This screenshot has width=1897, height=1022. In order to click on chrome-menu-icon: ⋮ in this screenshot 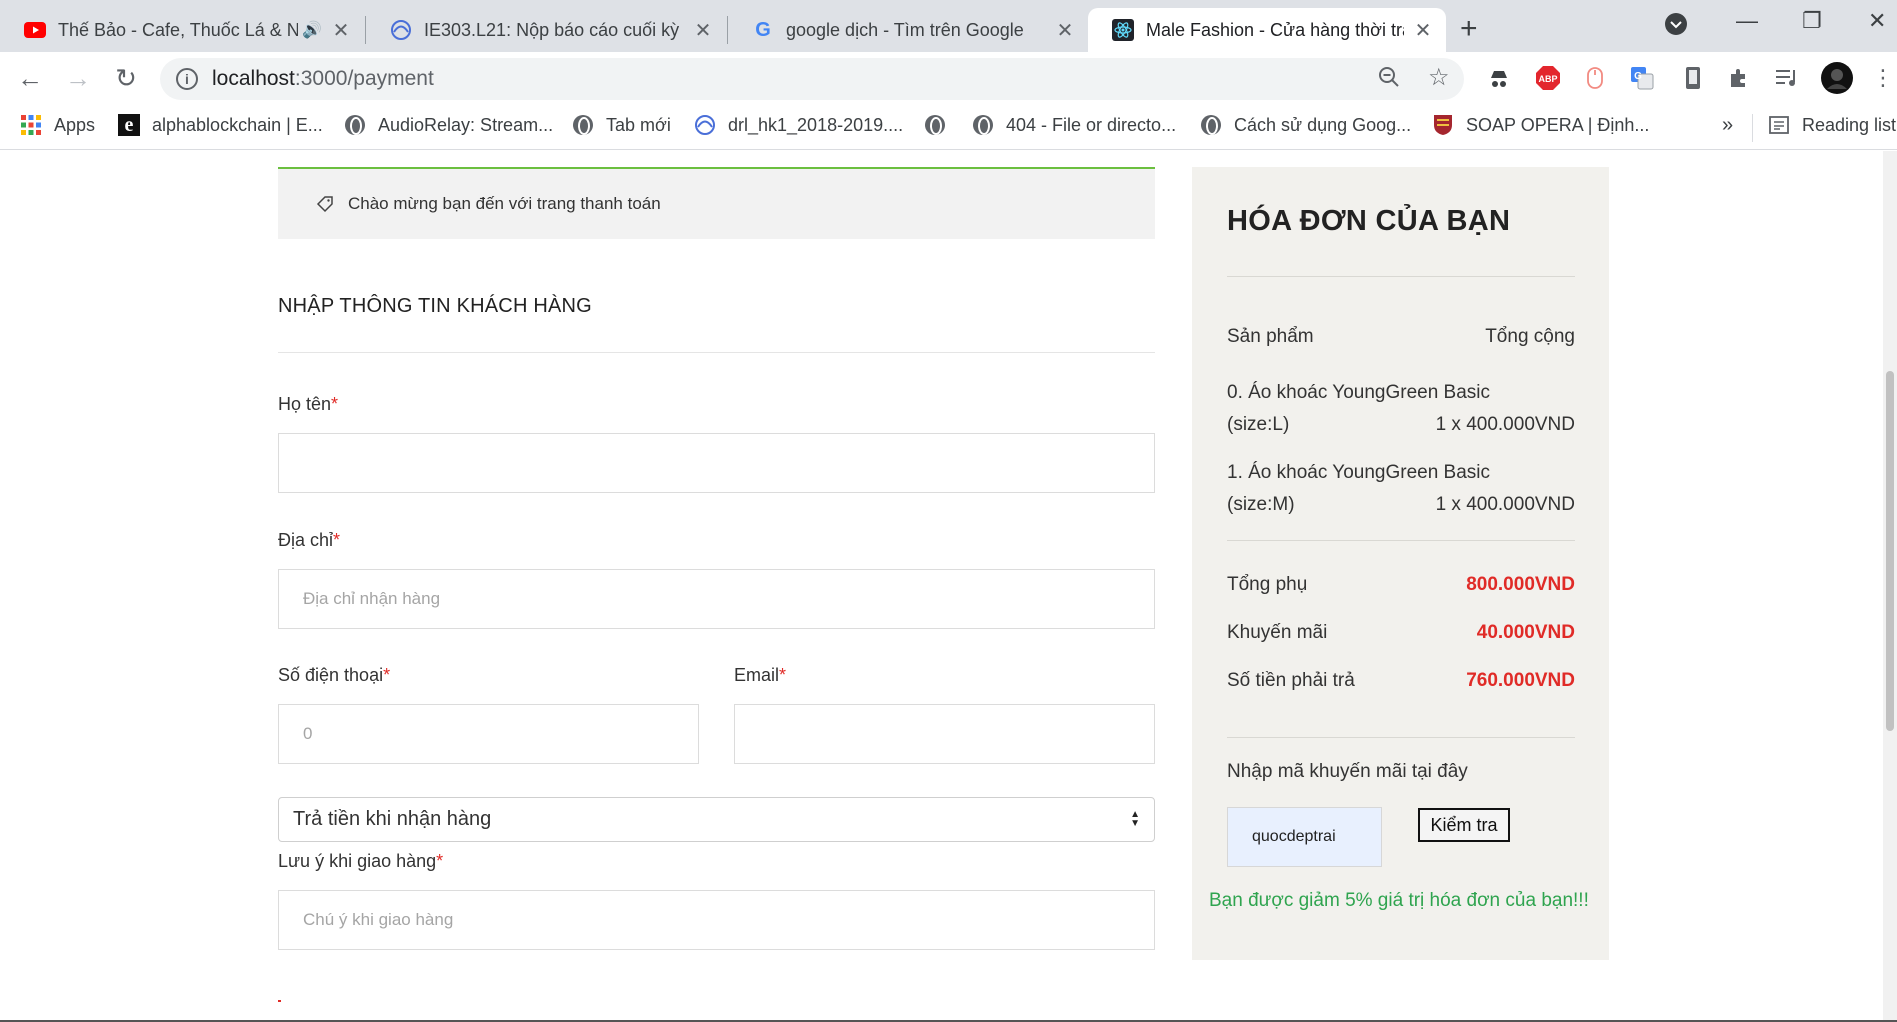, I will do `click(1883, 78)`.